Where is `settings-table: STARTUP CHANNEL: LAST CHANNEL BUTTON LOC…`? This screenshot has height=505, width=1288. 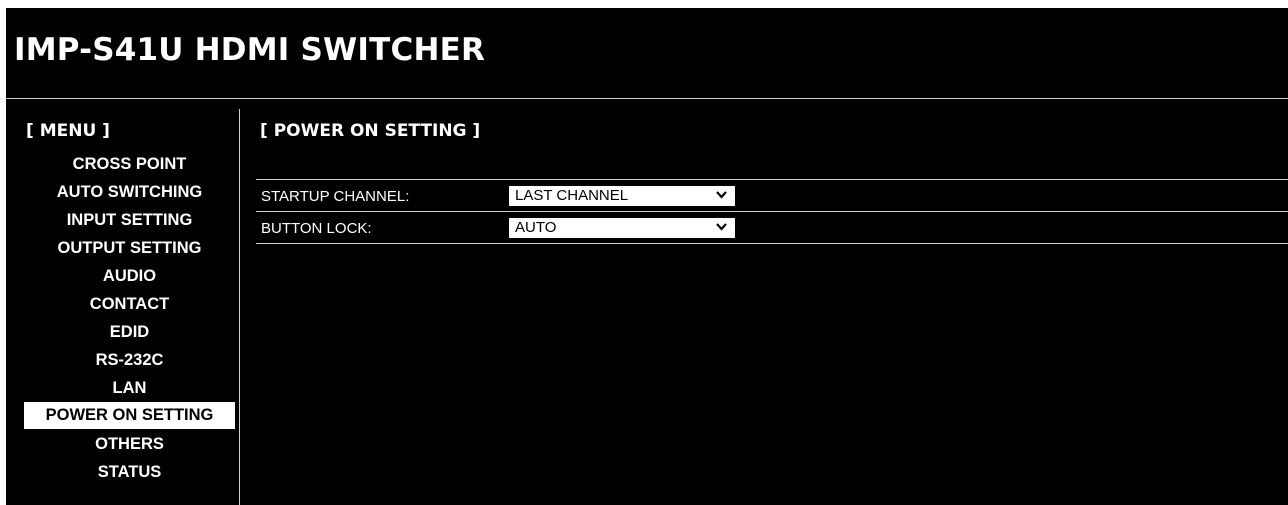
settings-table: STARTUP CHANNEL: LAST CHANNEL BUTTON LOC… is located at coordinates (772, 211).